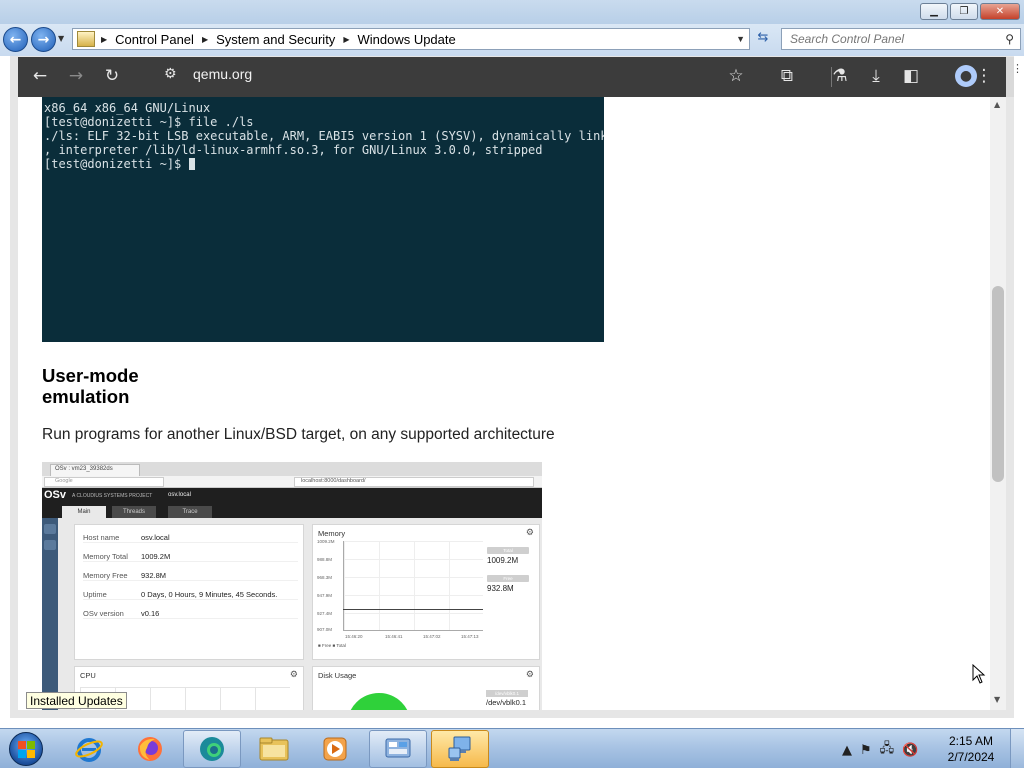 Image resolution: width=1024 pixels, height=768 pixels. Describe the element at coordinates (89, 749) in the screenshot. I see `taskbar-internet-explorer` at that location.